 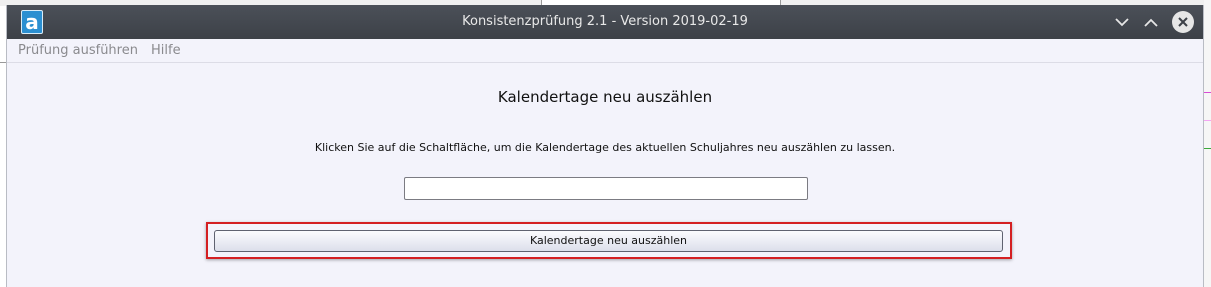 I want to click on chevron-down-icon, so click(x=1122, y=21).